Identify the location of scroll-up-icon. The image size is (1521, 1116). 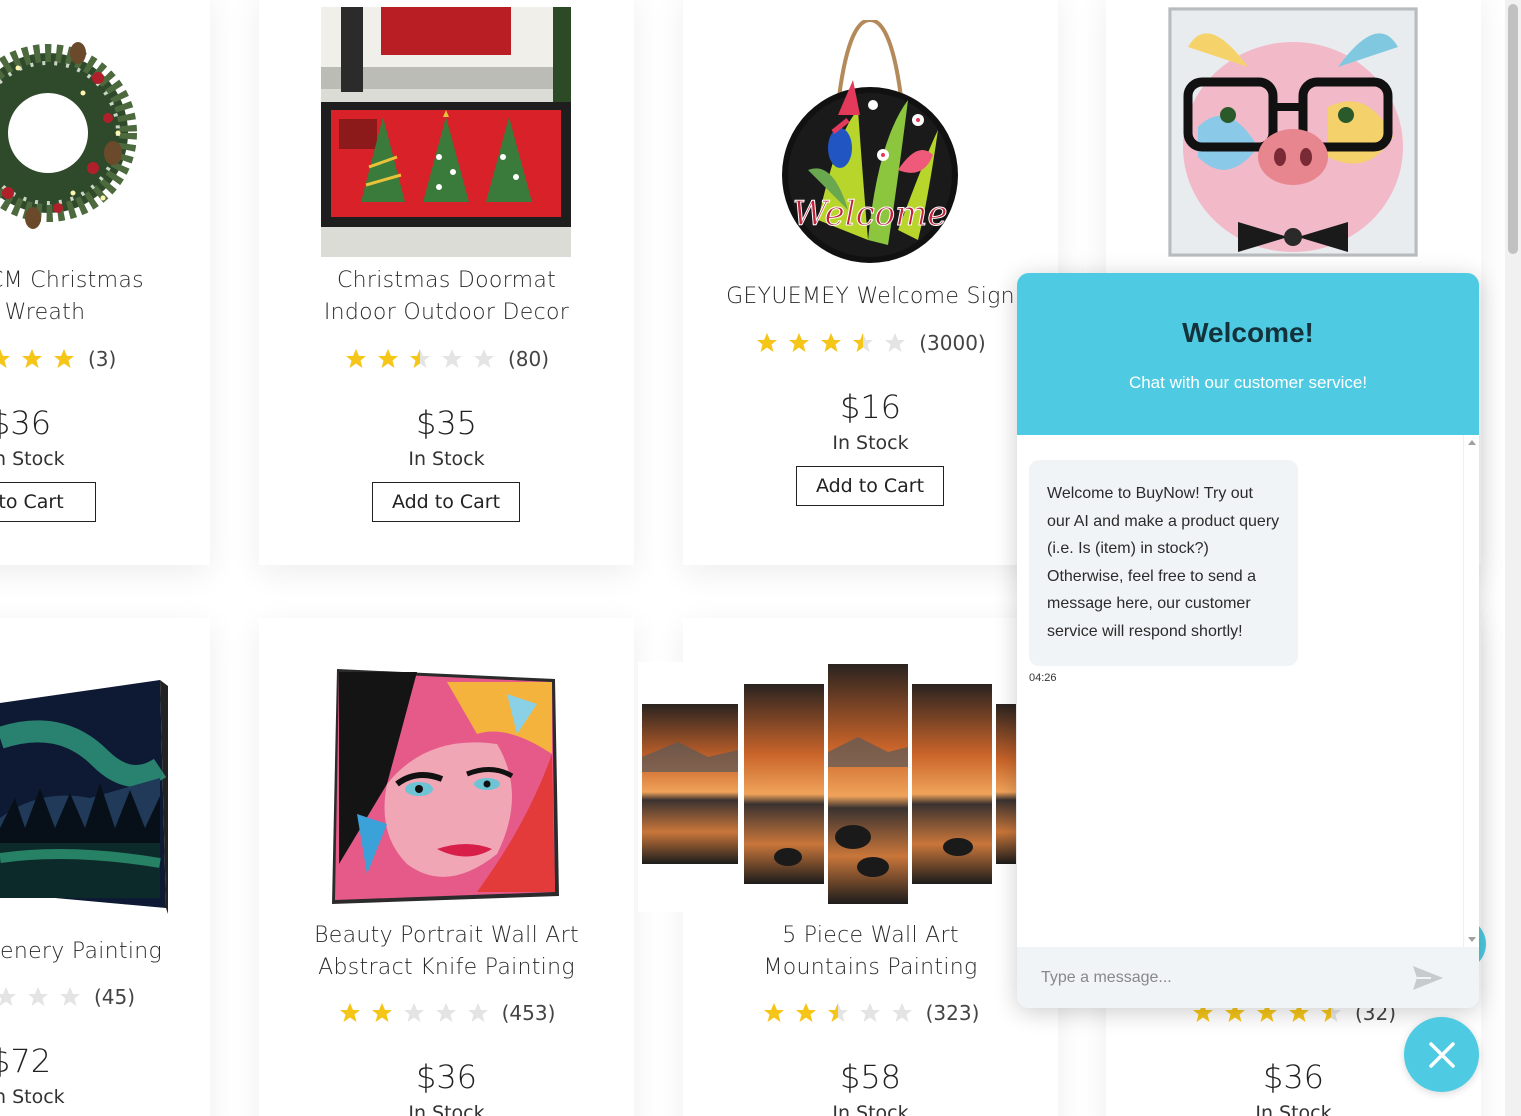
(1472, 442).